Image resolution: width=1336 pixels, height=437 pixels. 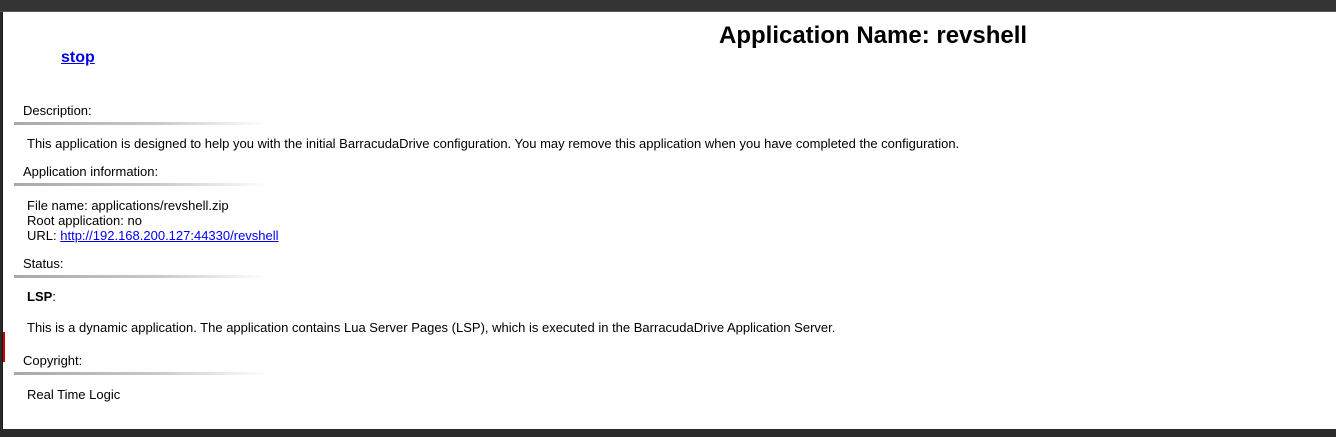 I want to click on file-name-label: File name:, so click(x=57, y=205).